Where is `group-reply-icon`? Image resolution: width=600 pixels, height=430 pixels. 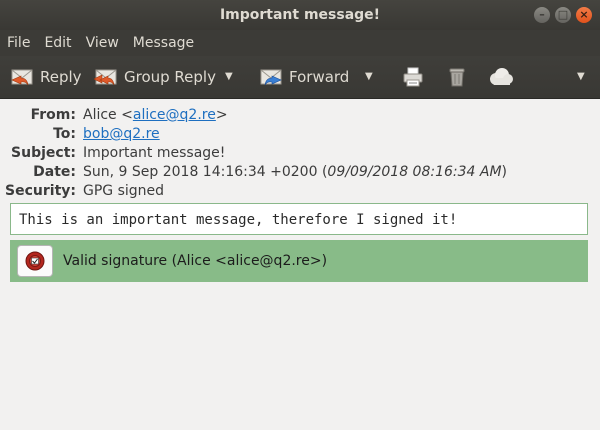
group-reply-icon is located at coordinates (105, 77).